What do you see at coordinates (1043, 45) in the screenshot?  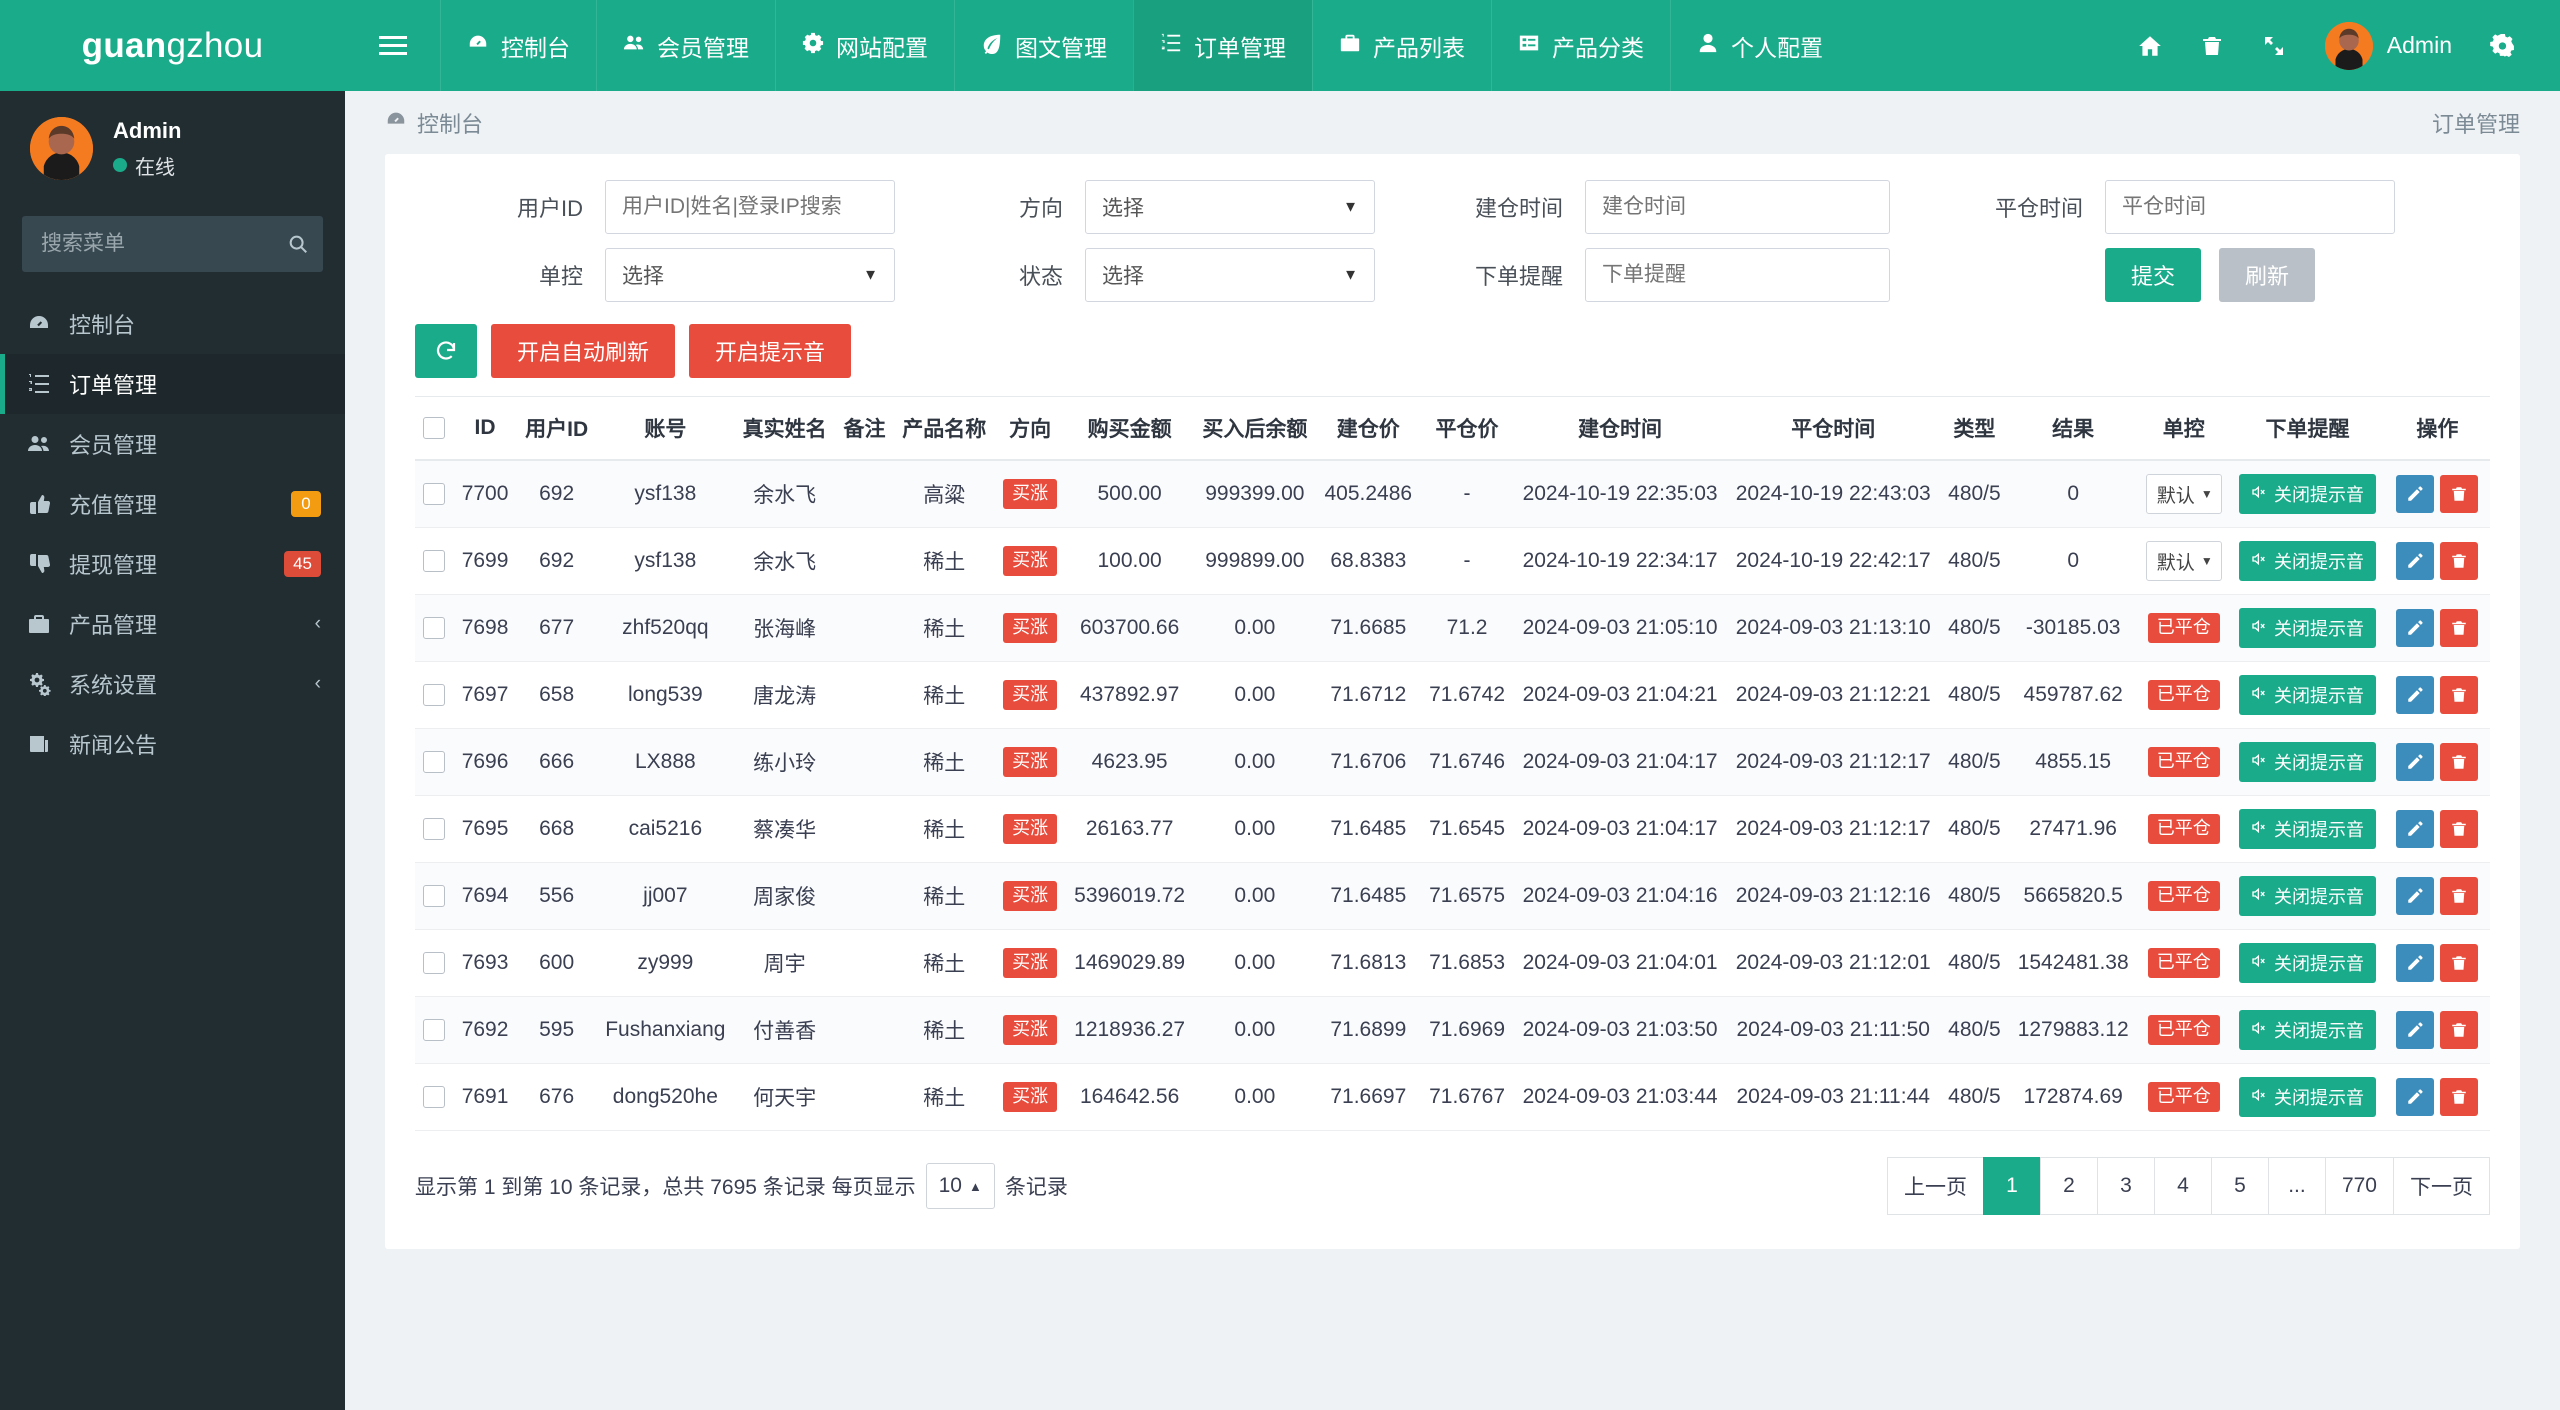 I see `nav-item-3: 图文管理` at bounding box center [1043, 45].